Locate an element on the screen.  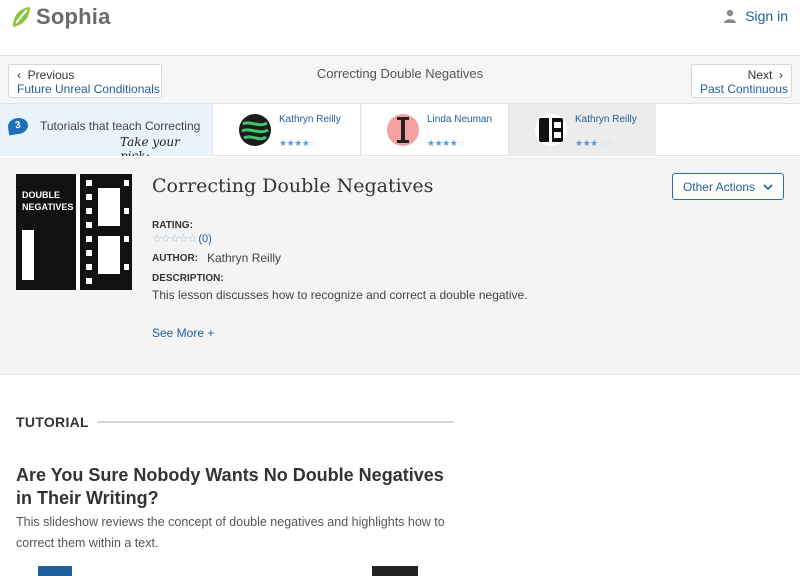
thumb-text-2: NEGATIVES is located at coordinates (47, 207).